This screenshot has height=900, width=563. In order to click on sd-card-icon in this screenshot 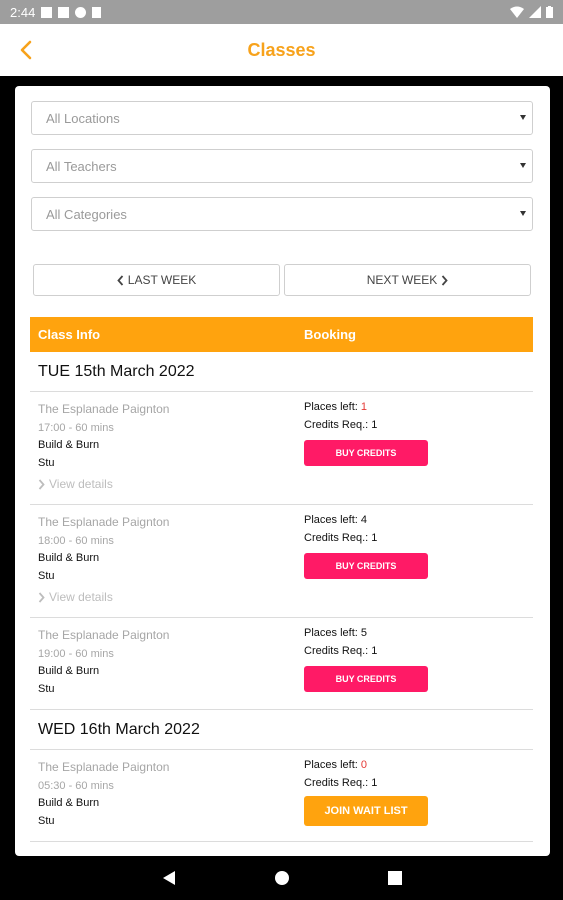, I will do `click(97, 12)`.